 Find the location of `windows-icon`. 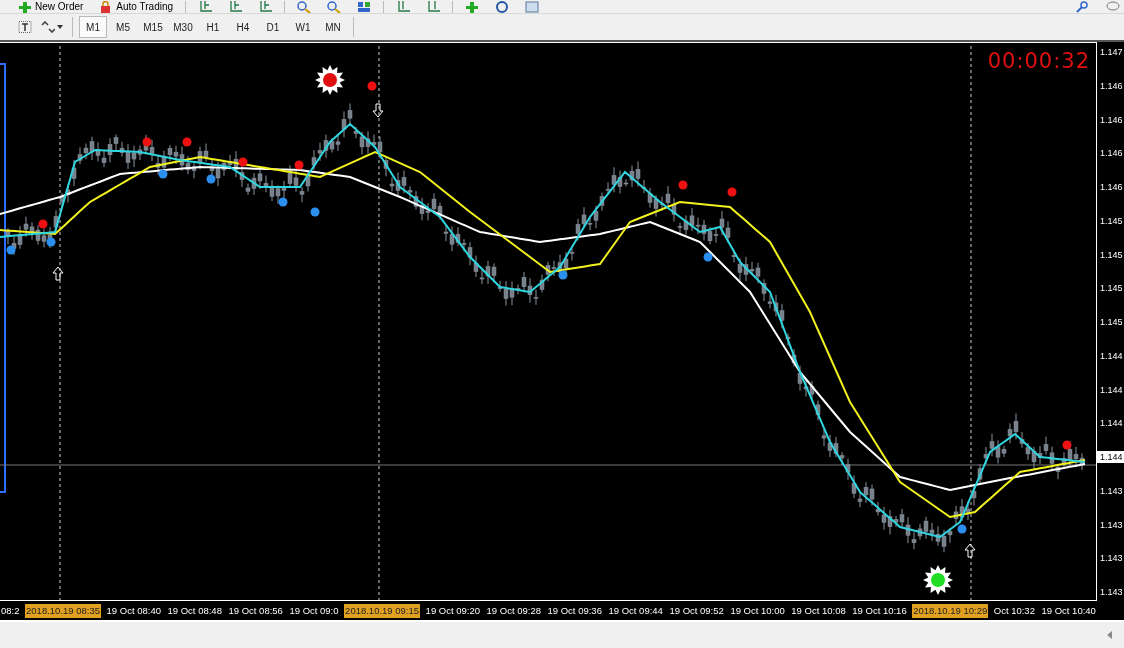

windows-icon is located at coordinates (364, 6).